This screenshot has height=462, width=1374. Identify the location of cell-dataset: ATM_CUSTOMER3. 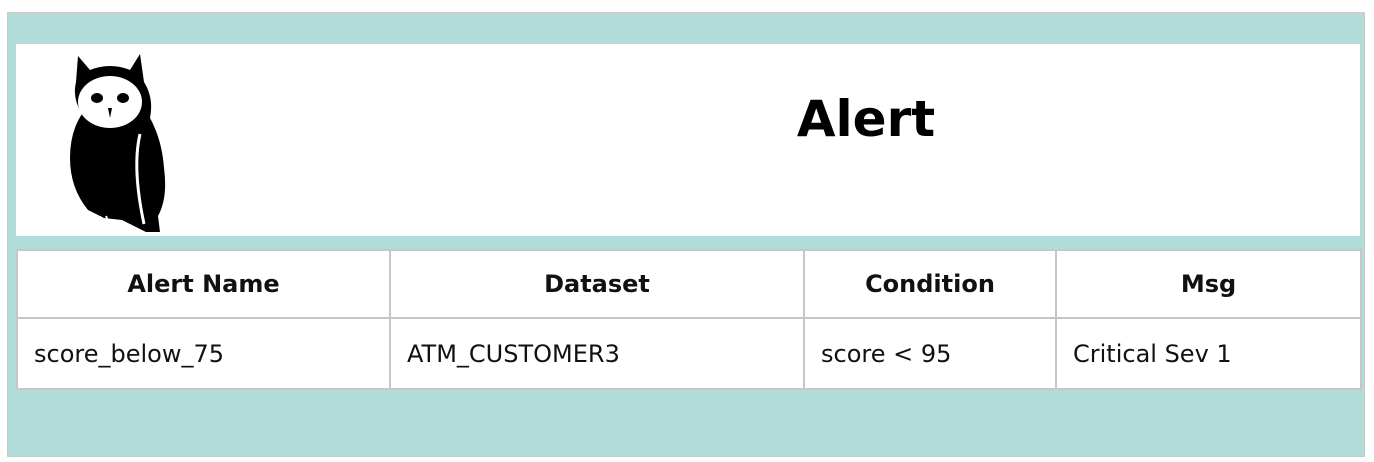
(597, 353).